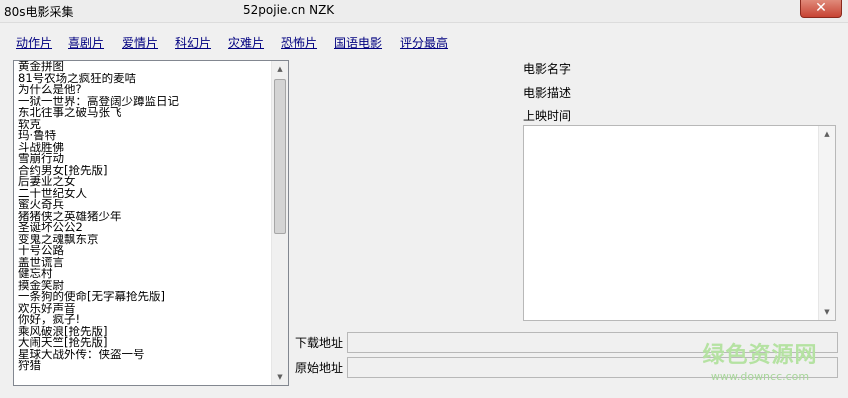  Describe the element at coordinates (144, 320) in the screenshot. I see `list-item: 你好，疯子!` at that location.